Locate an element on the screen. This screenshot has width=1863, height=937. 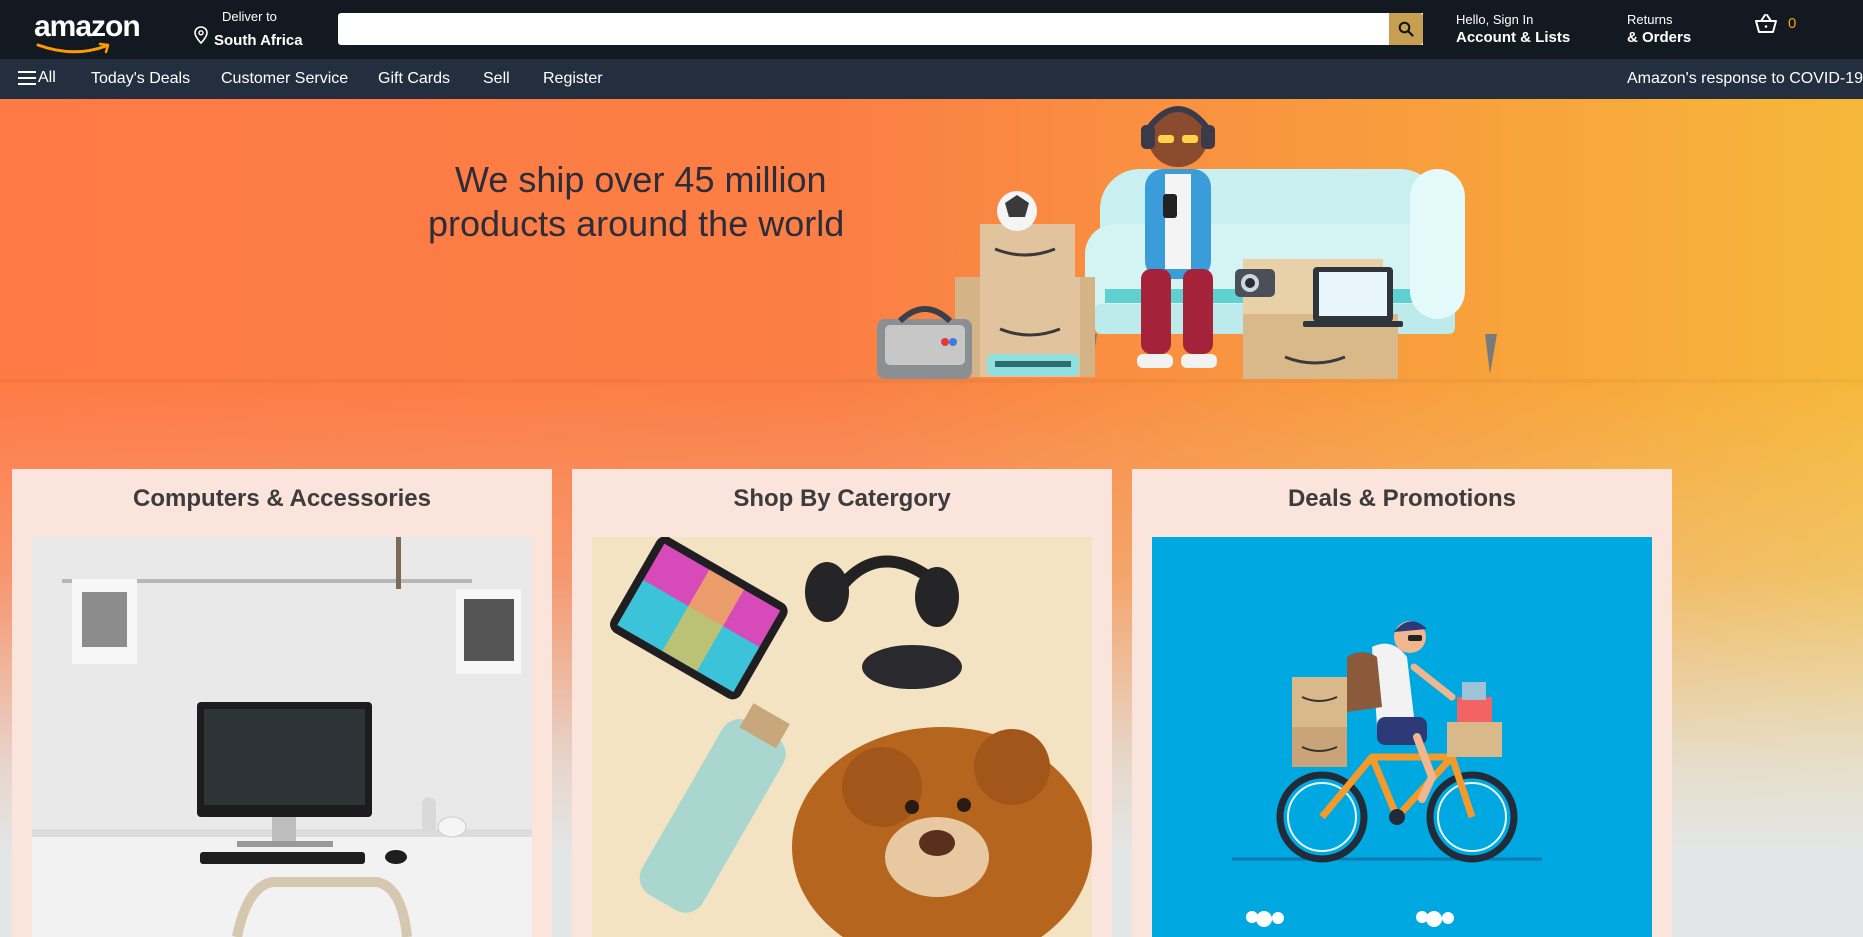
computers-image is located at coordinates (282, 737).